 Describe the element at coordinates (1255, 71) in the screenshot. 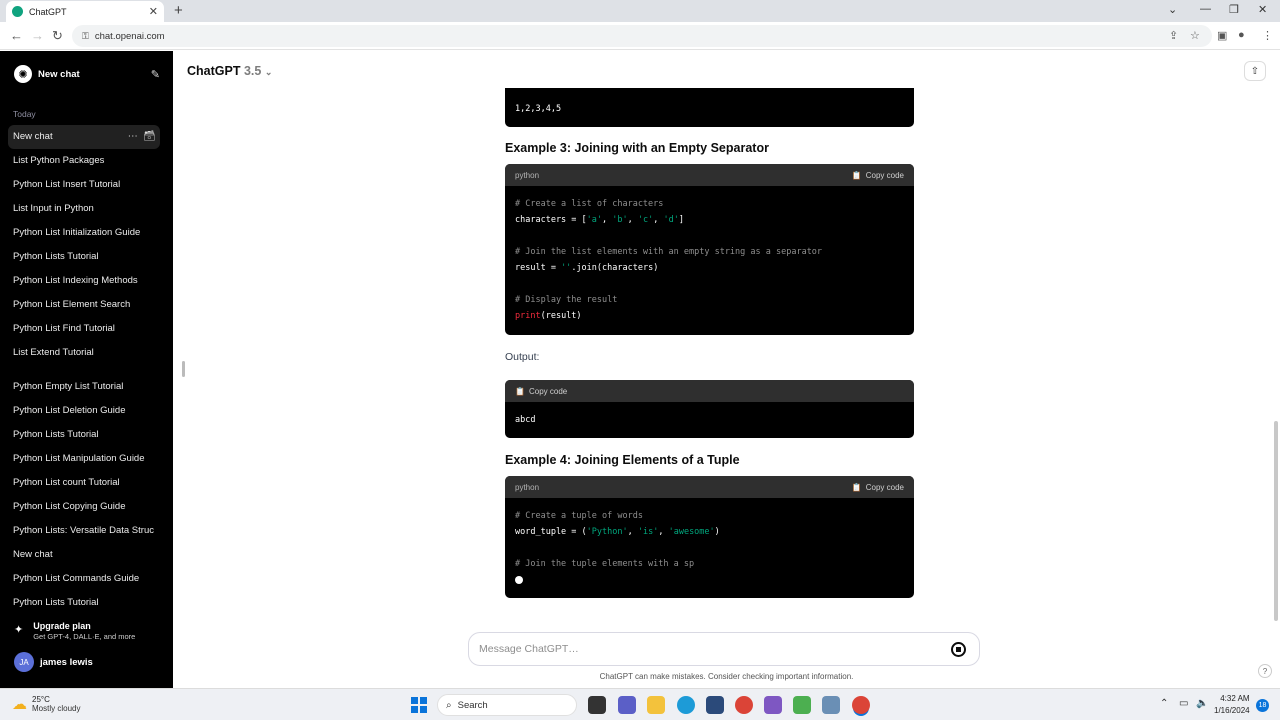

I see `share-chat-button: ⇧` at that location.